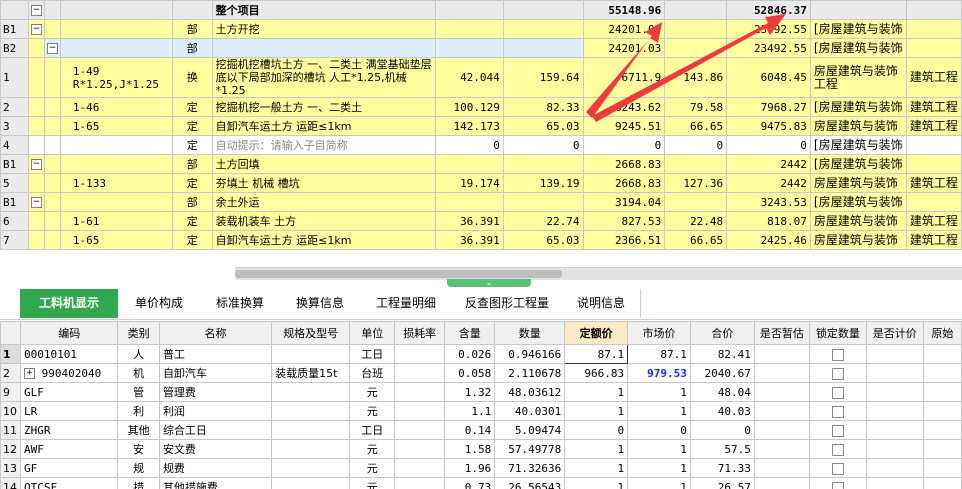  What do you see at coordinates (69, 449) in the screenshot?
I see `code-cell: AWF` at bounding box center [69, 449].